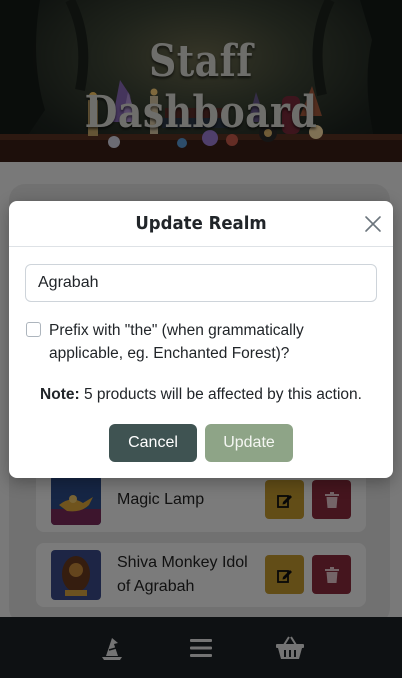  Describe the element at coordinates (153, 443) in the screenshot. I see `cancel-button: Cancel` at that location.